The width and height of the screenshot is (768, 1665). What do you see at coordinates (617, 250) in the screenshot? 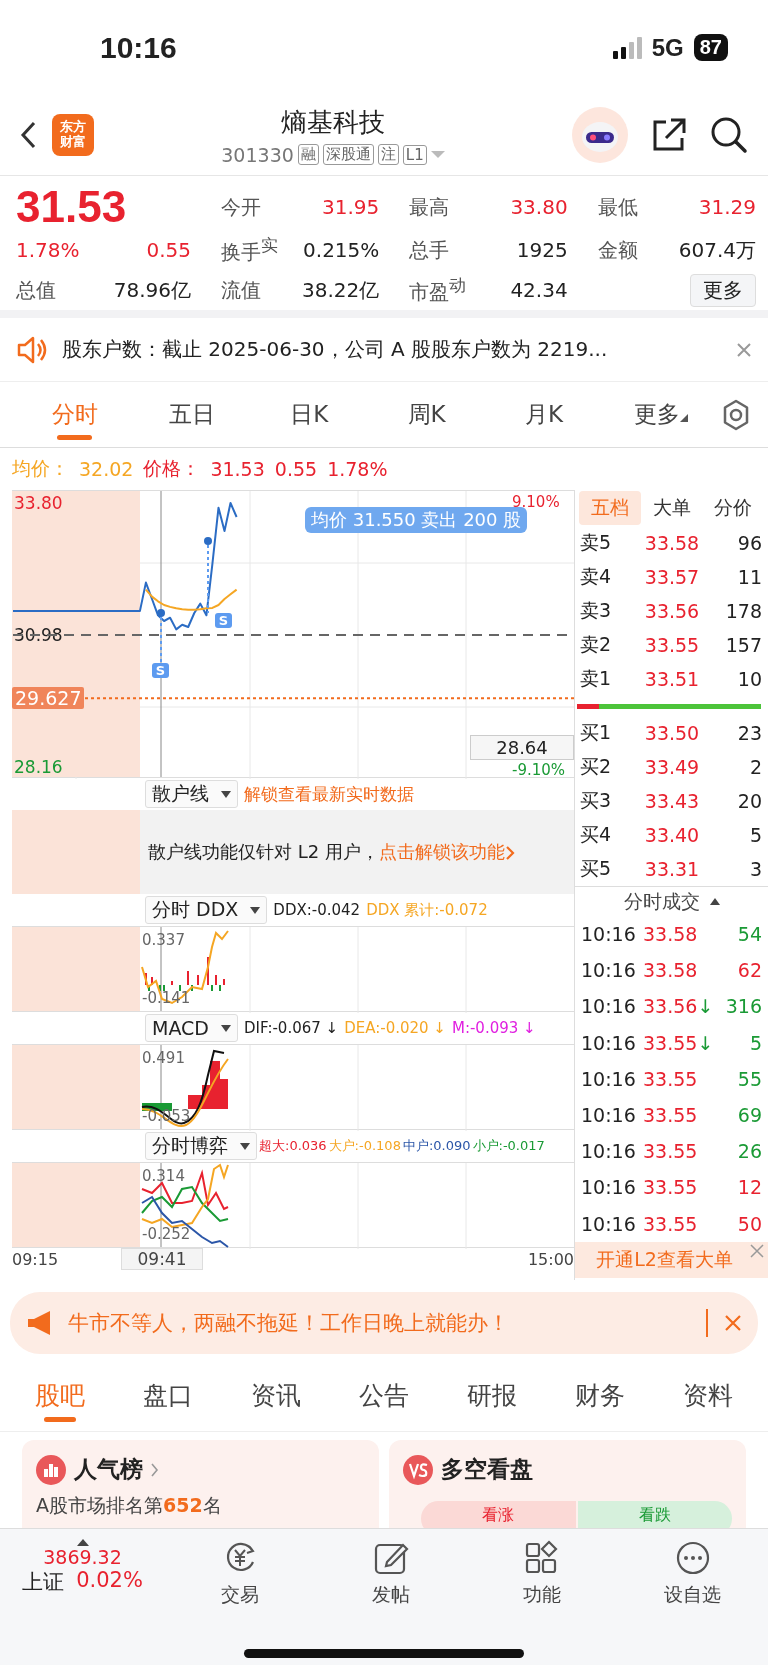
I see `stat-label: 金额` at bounding box center [617, 250].